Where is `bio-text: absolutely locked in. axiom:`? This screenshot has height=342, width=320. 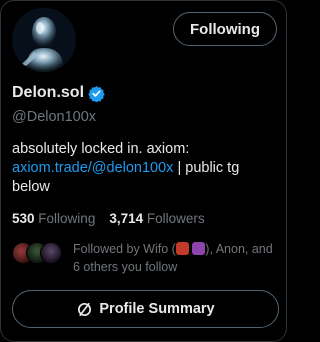
bio-text: absolutely locked in. axiom: is located at coordinates (101, 149).